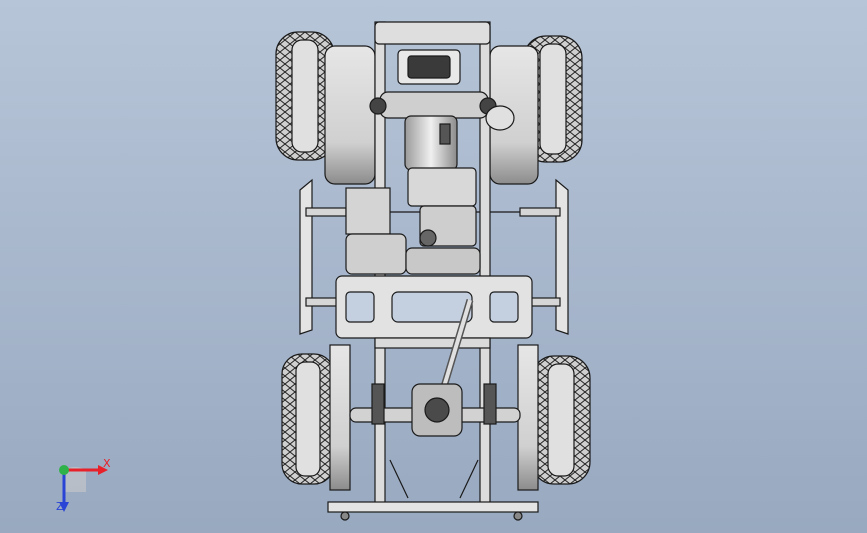 The width and height of the screenshot is (867, 533). I want to click on transmission, so click(442, 187).